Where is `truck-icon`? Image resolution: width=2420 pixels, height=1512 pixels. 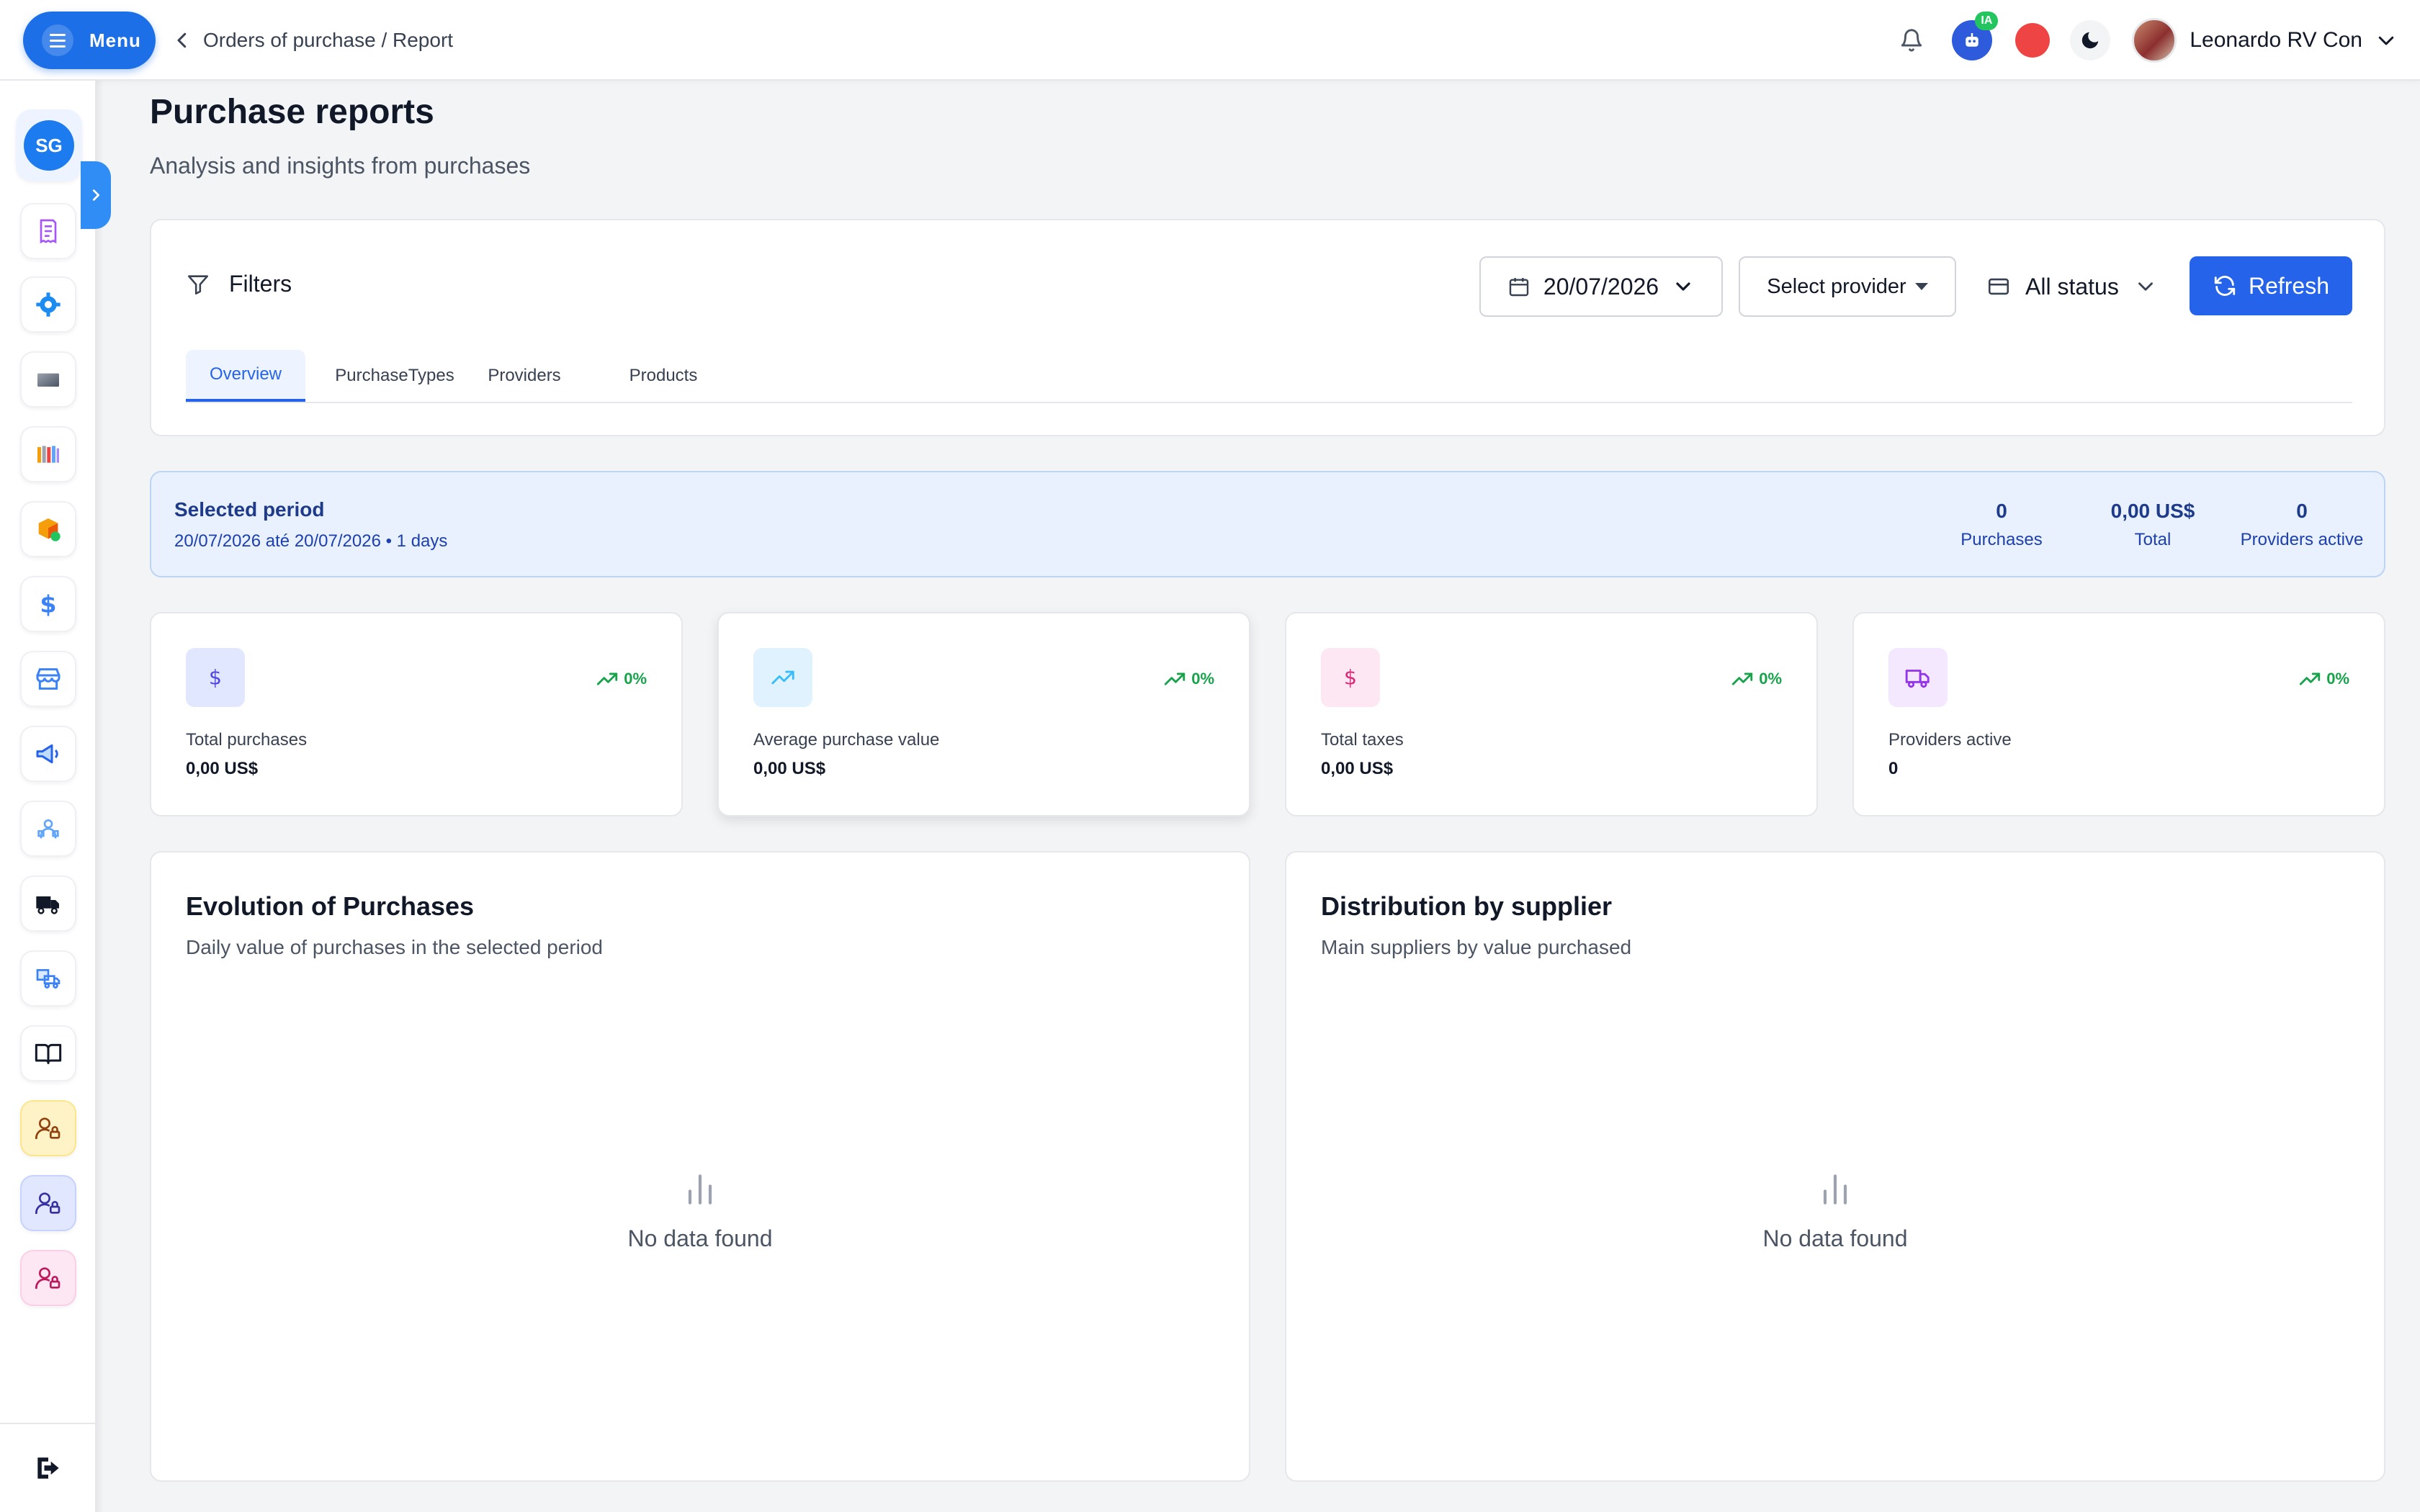
truck-icon is located at coordinates (1917, 679).